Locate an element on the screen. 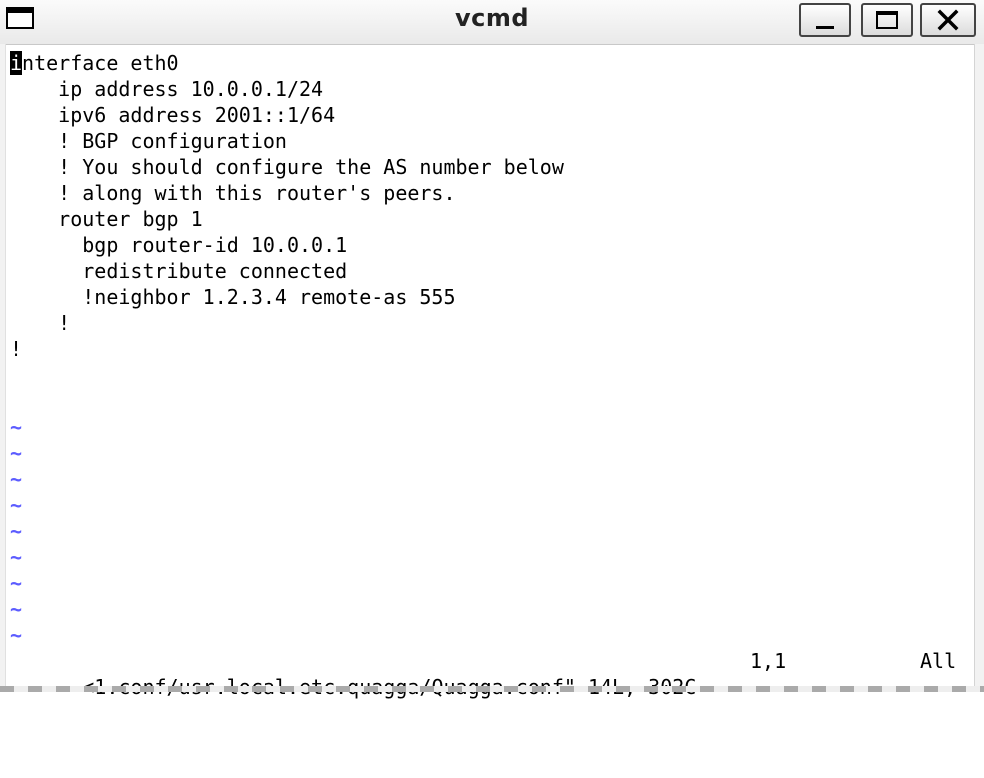 The image size is (984, 778). text-cursor: i is located at coordinates (16, 63).